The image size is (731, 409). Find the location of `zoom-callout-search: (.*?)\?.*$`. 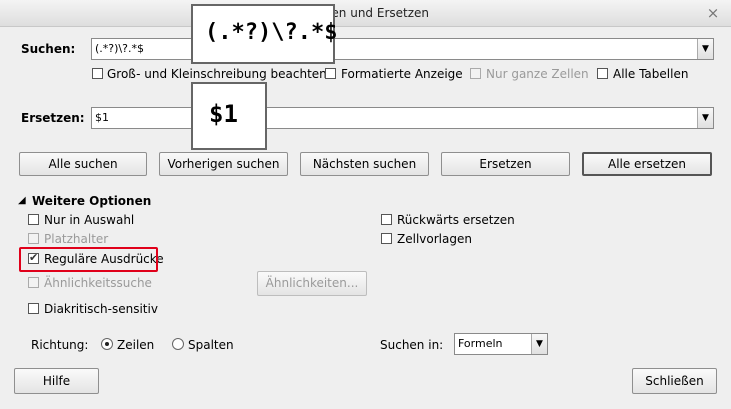

zoom-callout-search: (.*?)\?.*$ is located at coordinates (264, 34).